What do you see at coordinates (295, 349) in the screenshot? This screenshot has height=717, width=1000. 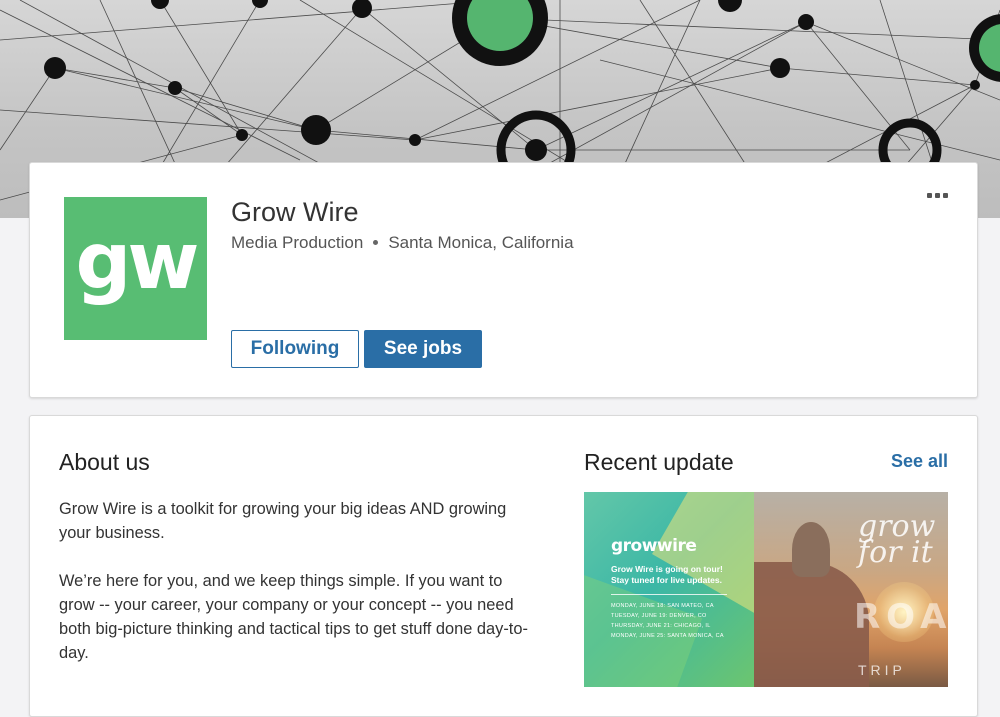 I see `following-button: Following` at bounding box center [295, 349].